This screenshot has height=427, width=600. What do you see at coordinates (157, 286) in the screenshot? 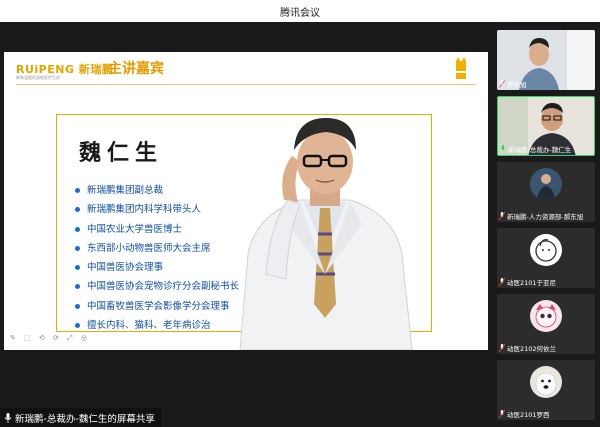
I see `bio-item: 中国兽医协会宠物诊疗分会副秘书长` at bounding box center [157, 286].